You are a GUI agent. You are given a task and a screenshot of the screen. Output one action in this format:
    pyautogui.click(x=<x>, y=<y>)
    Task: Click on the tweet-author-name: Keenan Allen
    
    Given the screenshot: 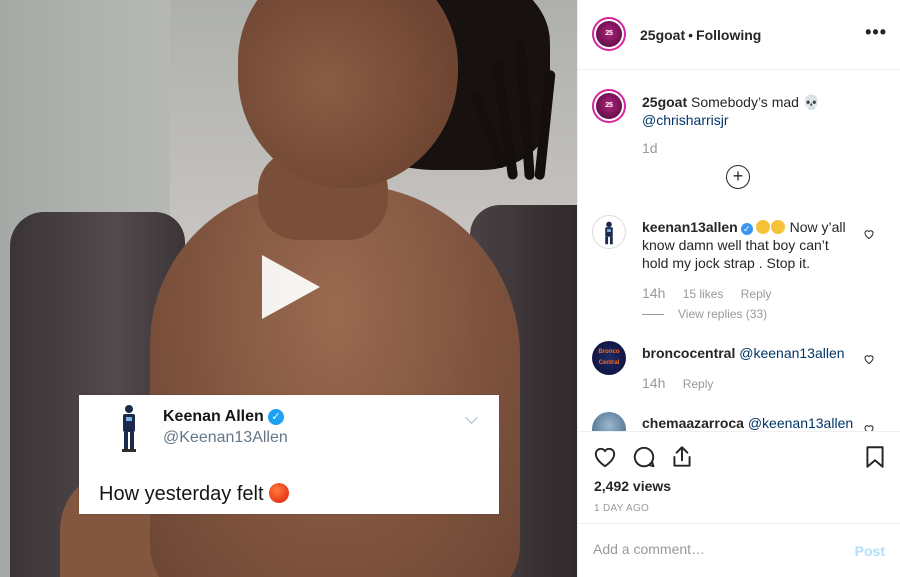 What is the action you would take?
    pyautogui.click(x=213, y=416)
    